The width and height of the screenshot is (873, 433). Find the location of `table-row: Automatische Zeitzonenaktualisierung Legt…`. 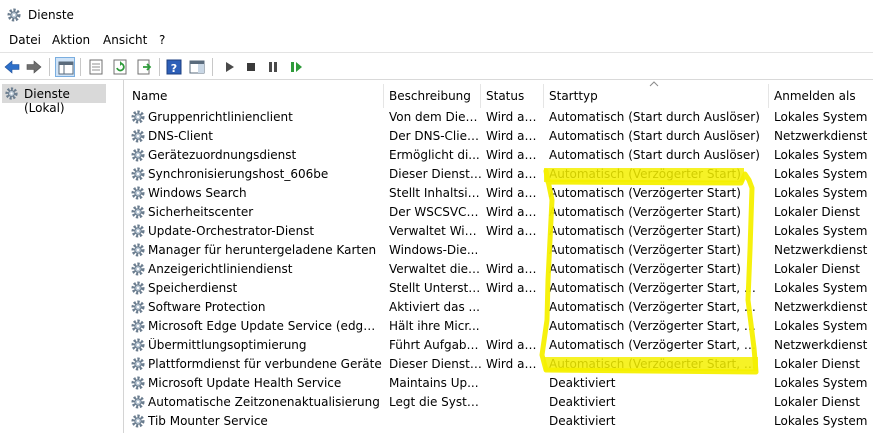

table-row: Automatische Zeitzonenaktualisierung Legt… is located at coordinates (500, 402).